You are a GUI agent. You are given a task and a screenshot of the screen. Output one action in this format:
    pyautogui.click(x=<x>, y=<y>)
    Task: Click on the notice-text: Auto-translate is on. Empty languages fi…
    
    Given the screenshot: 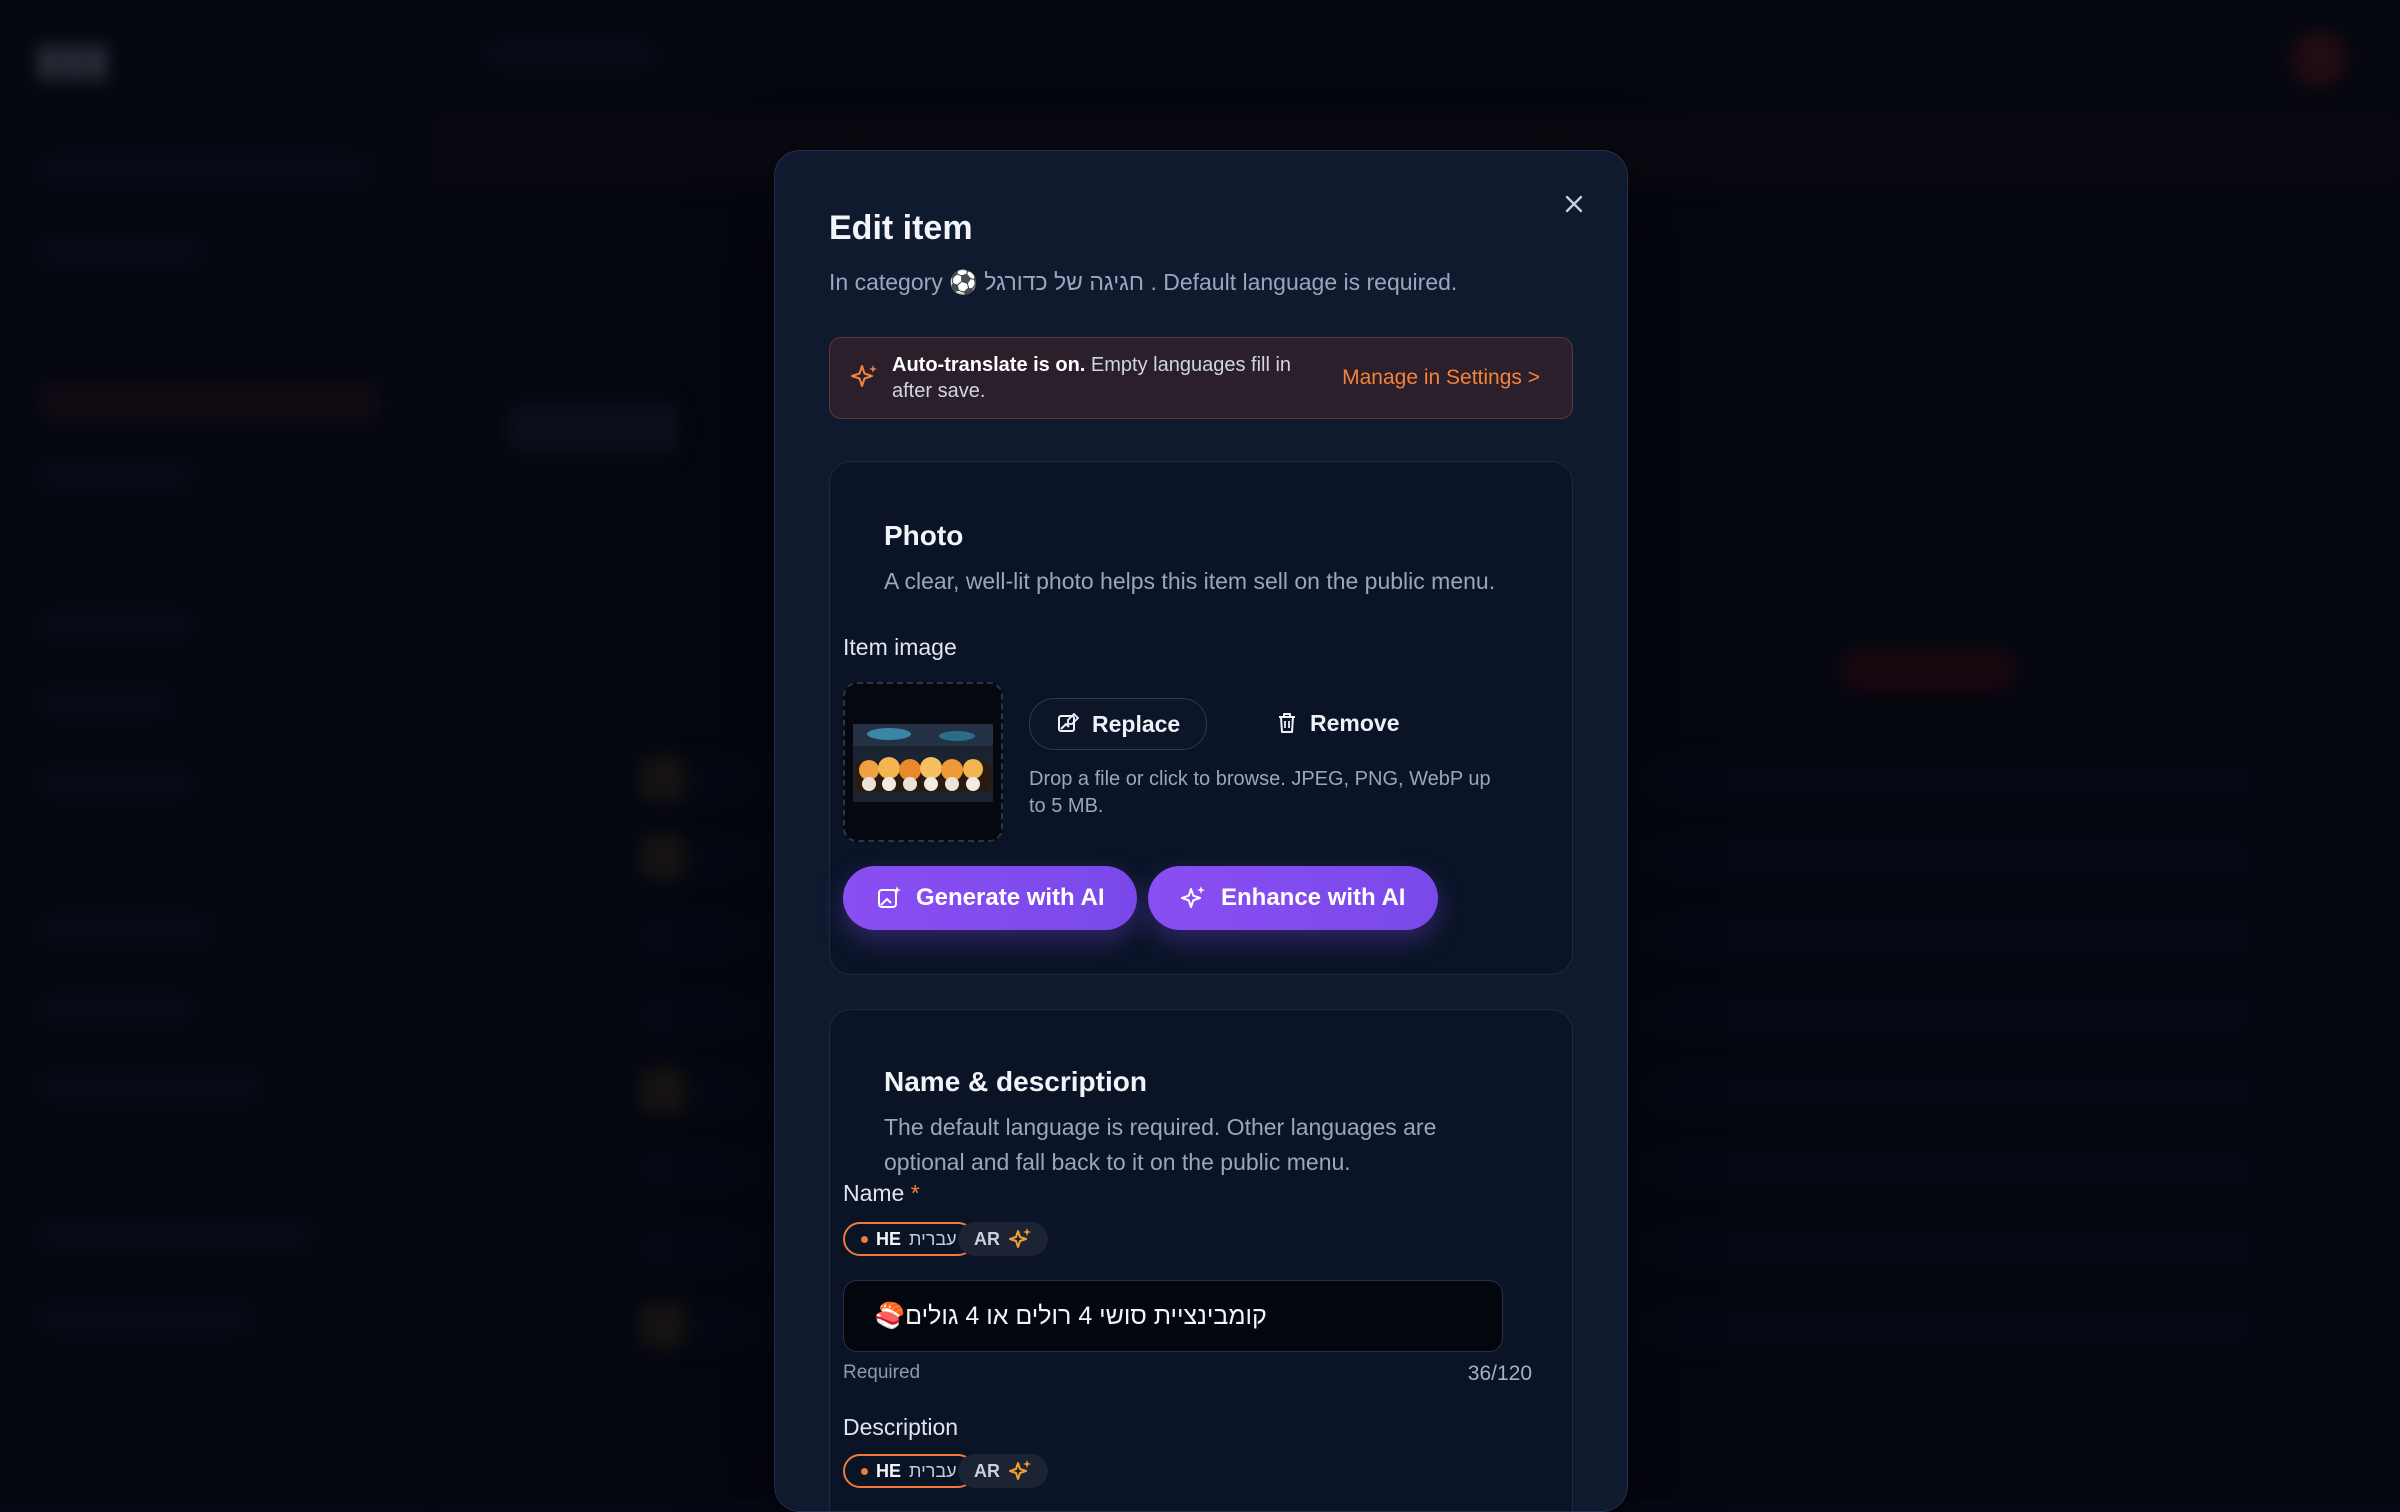 What is the action you would take?
    pyautogui.click(x=1107, y=378)
    